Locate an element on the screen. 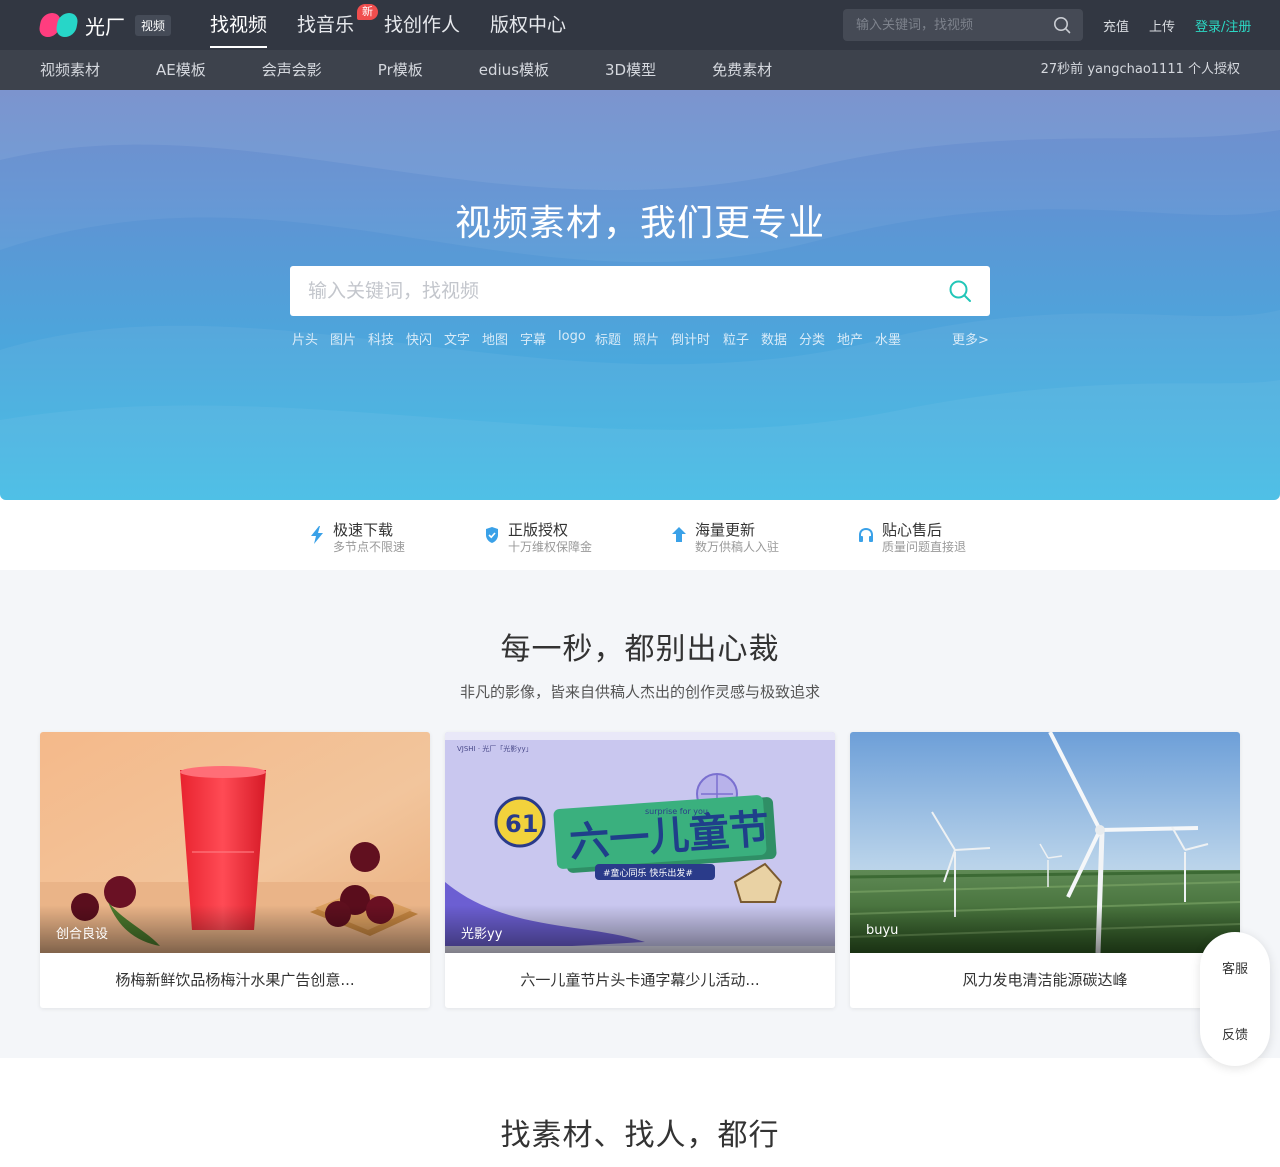  section-title: 每一秒，都别出心裁 is located at coordinates (640, 649).